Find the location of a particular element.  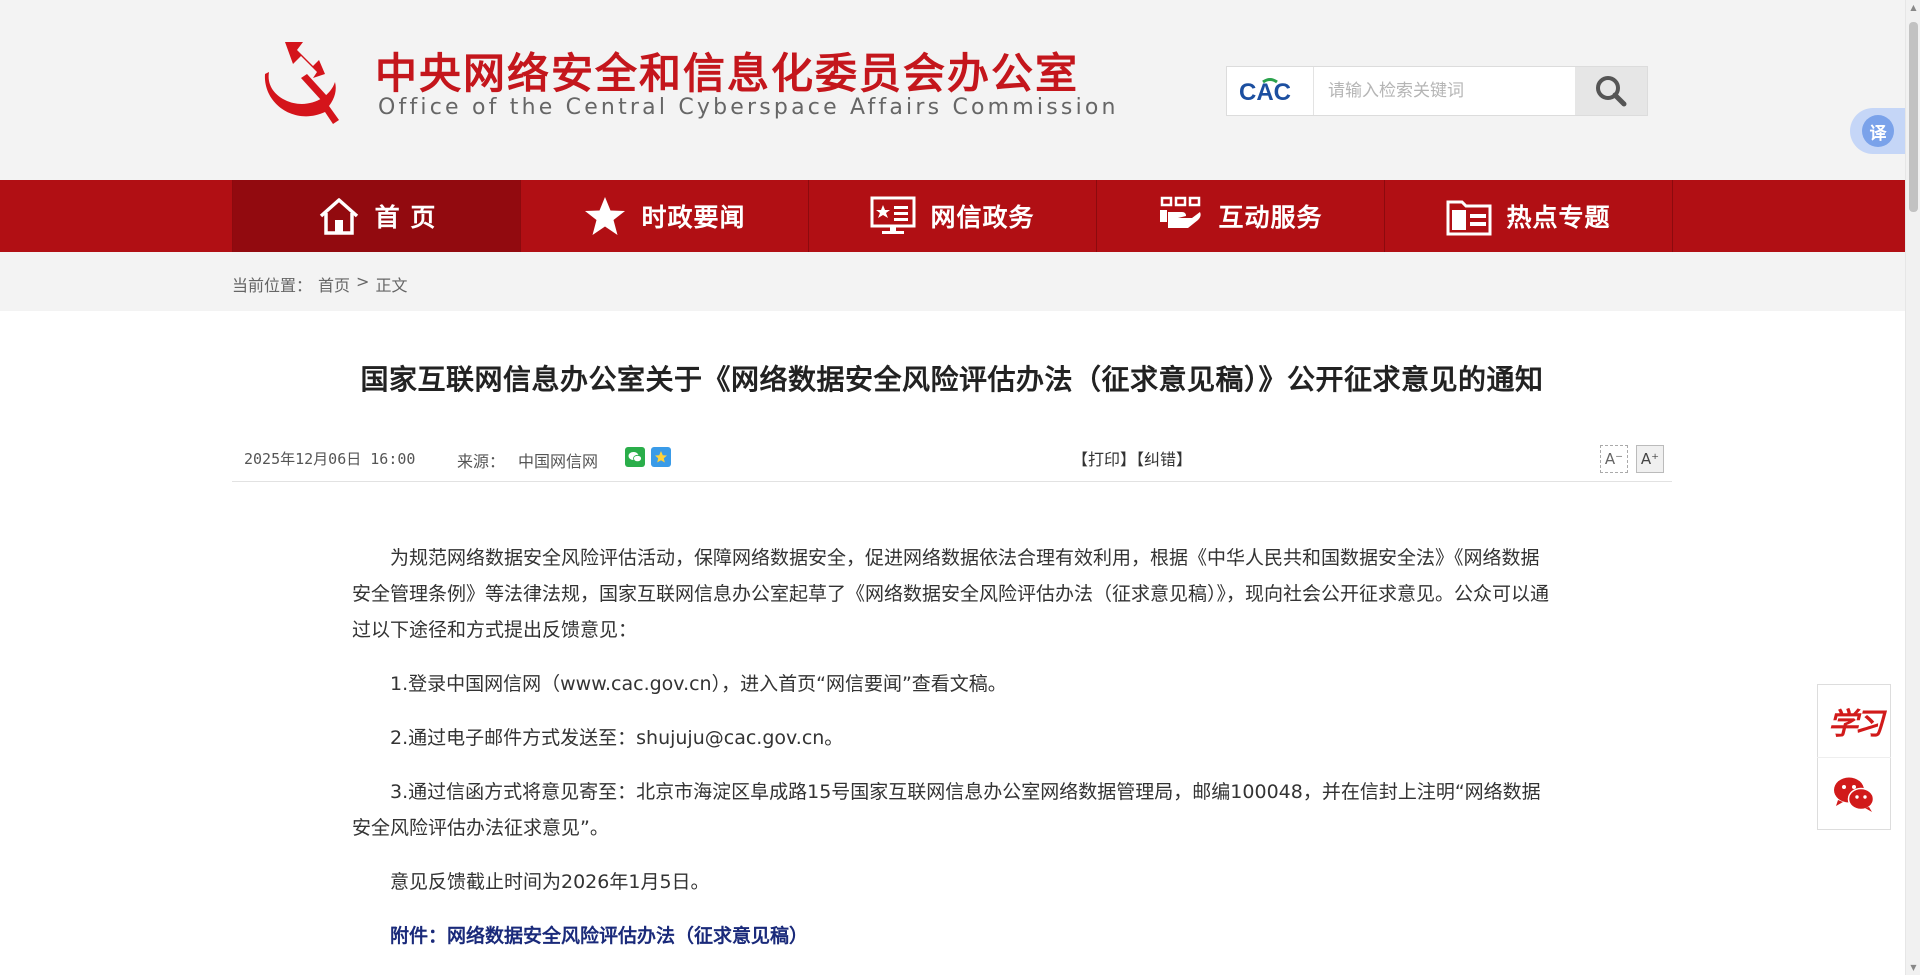

home-icon is located at coordinates (338, 216).